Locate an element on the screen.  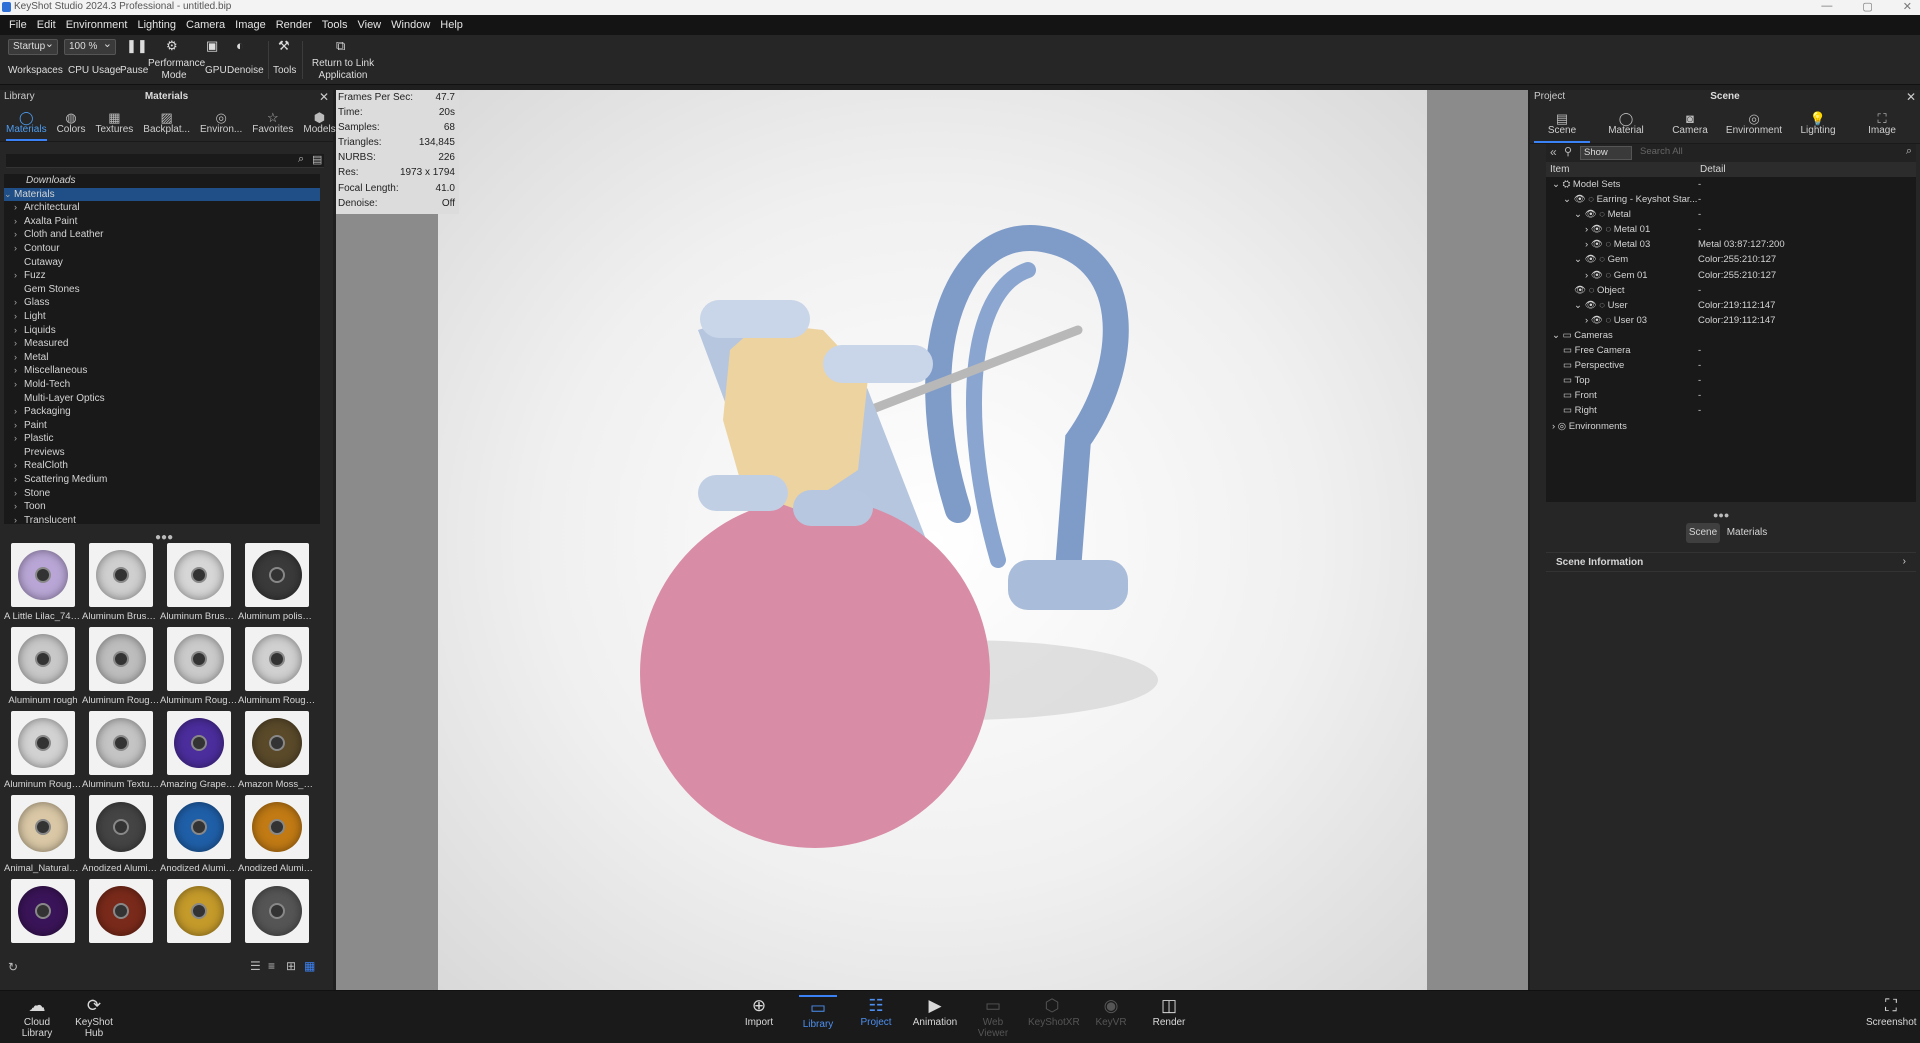
gpu-icon: ▣ is located at coordinates (212, 46).